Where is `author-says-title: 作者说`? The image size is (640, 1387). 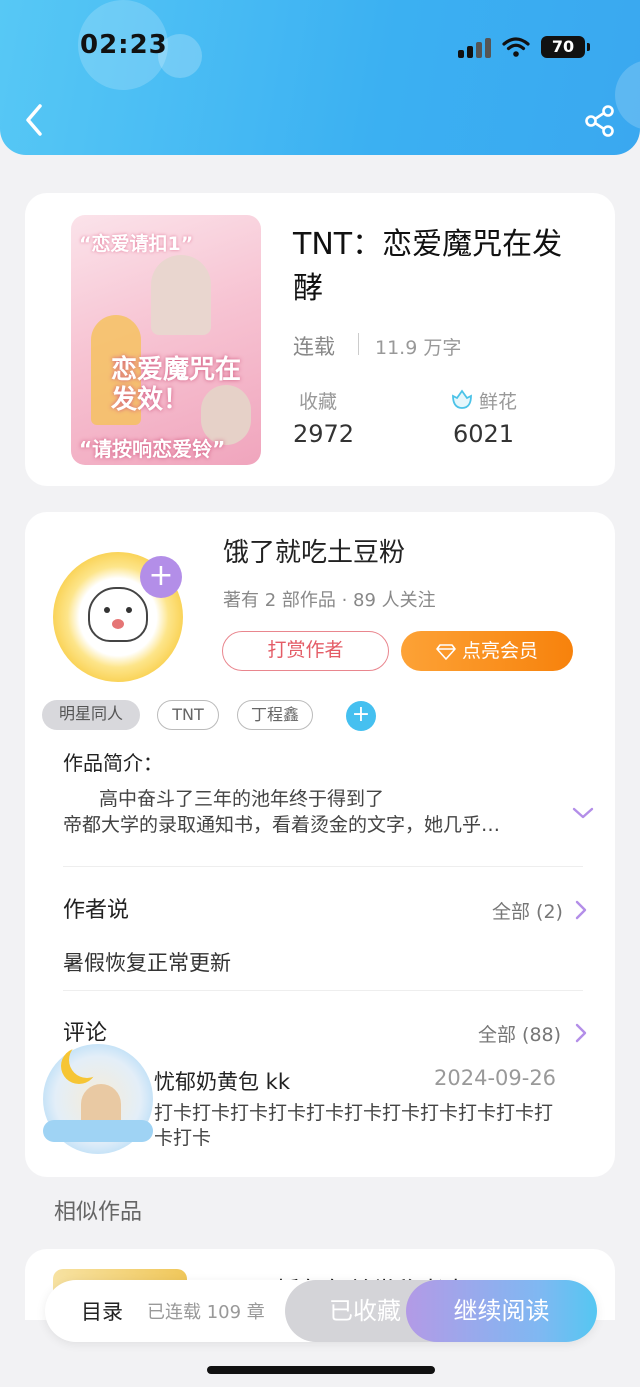 author-says-title: 作者说 is located at coordinates (96, 910).